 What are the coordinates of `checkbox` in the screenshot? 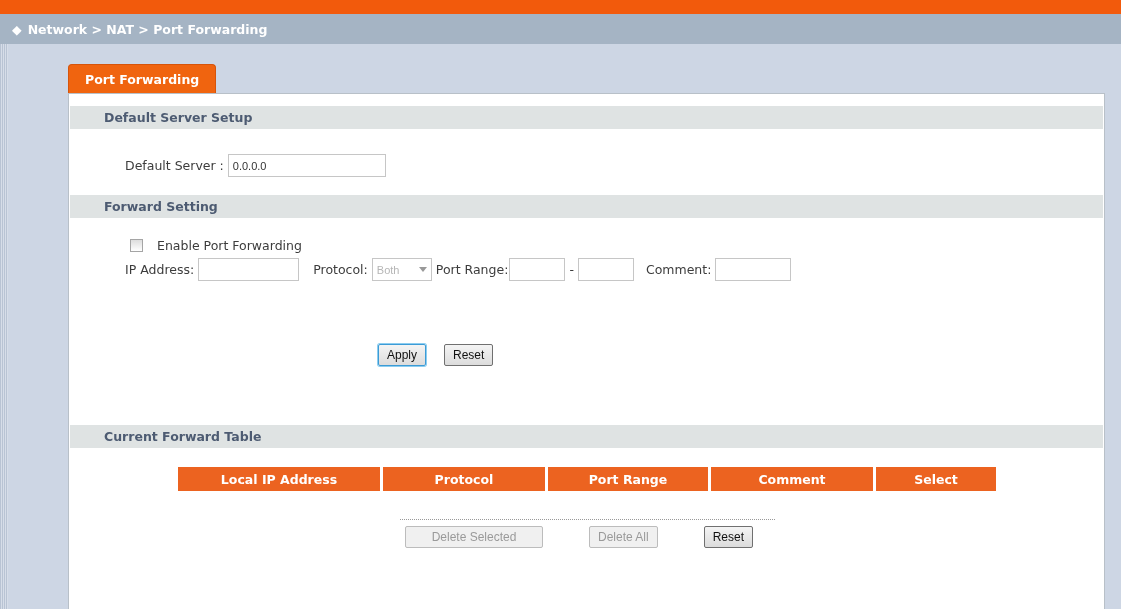 It's located at (136, 245).